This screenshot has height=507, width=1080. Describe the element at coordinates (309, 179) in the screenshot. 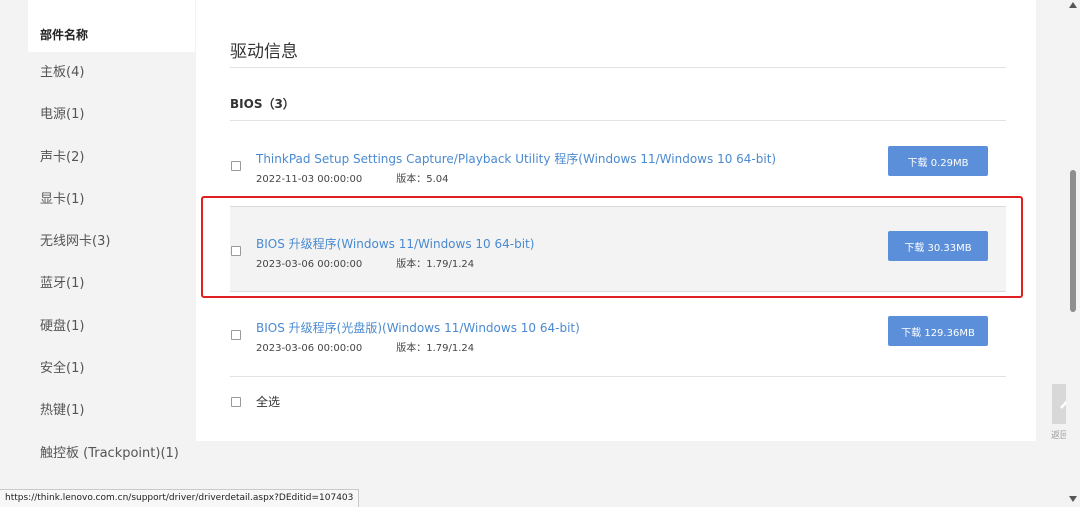

I see `driver-date: 2022-11-03 00:00:00` at that location.